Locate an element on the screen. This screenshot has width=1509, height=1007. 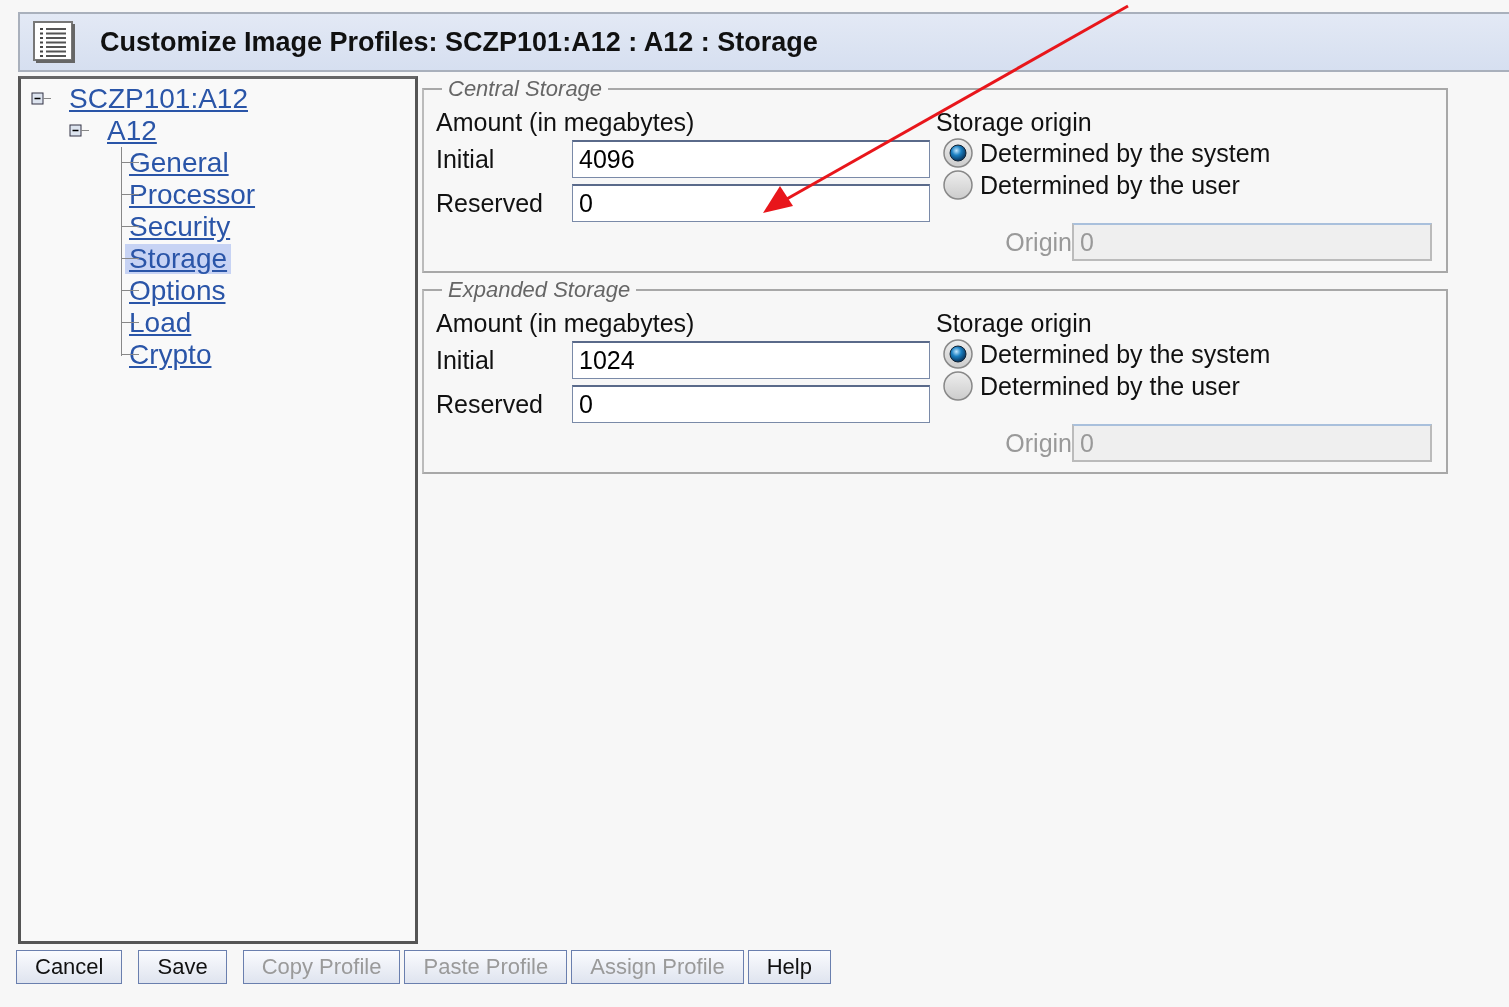
tree-item: Storage is located at coordinates (178, 259).